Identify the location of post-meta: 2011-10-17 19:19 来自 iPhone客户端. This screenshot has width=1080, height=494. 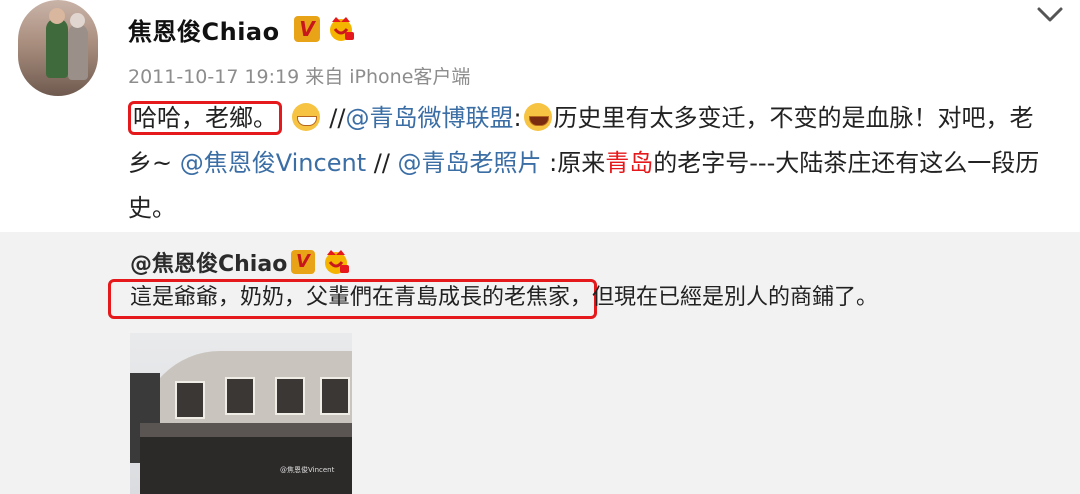
(302, 75).